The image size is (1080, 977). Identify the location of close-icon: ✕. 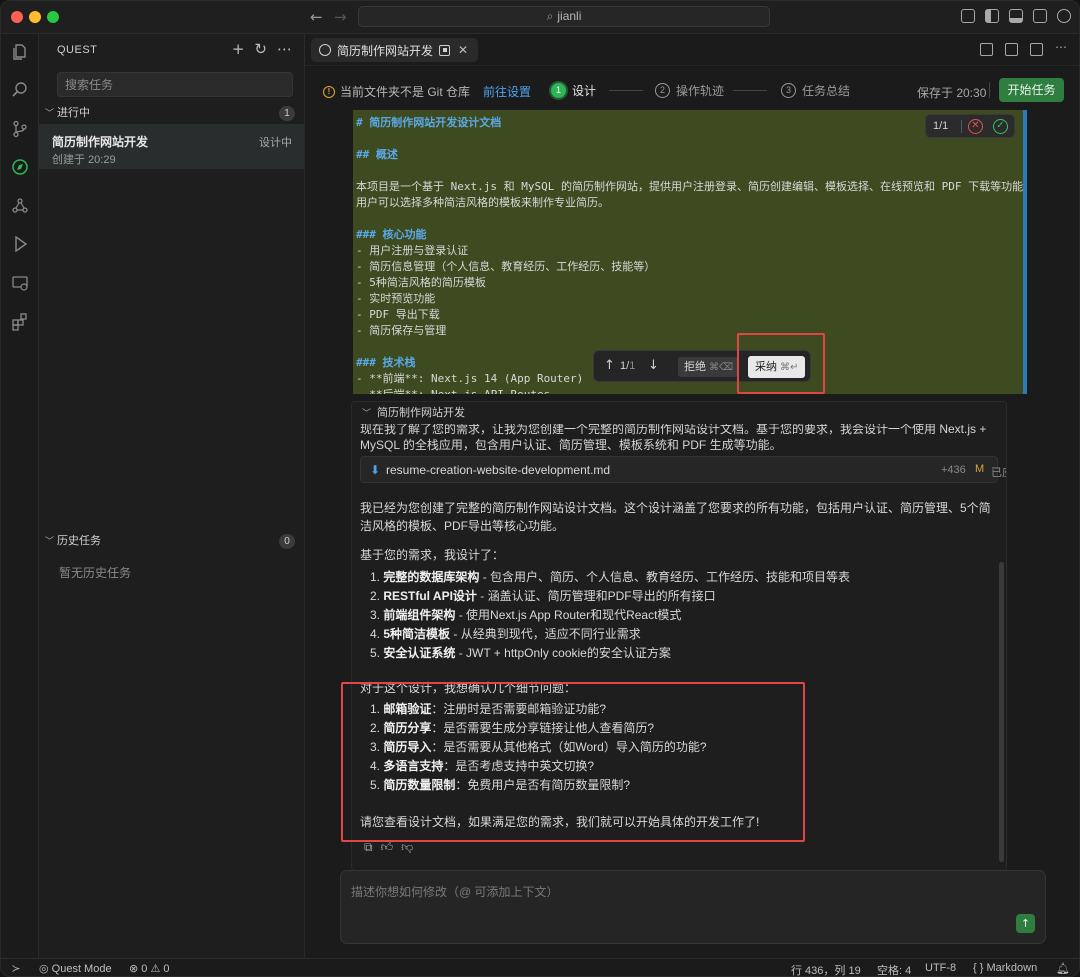
(463, 50).